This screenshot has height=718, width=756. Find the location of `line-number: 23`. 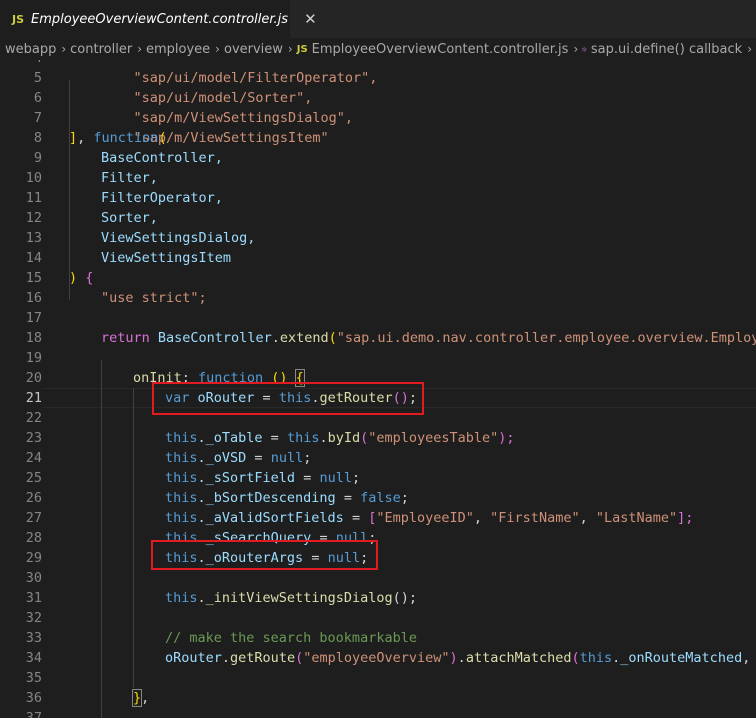

line-number: 23 is located at coordinates (33, 438).